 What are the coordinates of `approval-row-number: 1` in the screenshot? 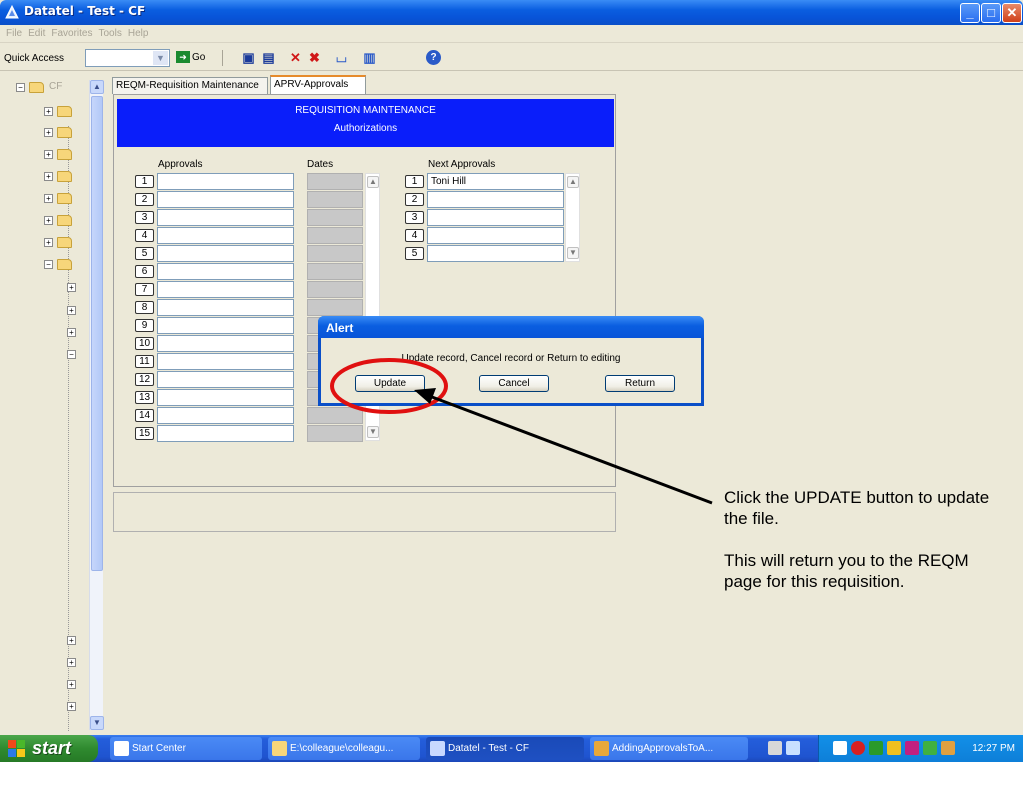 It's located at (144, 181).